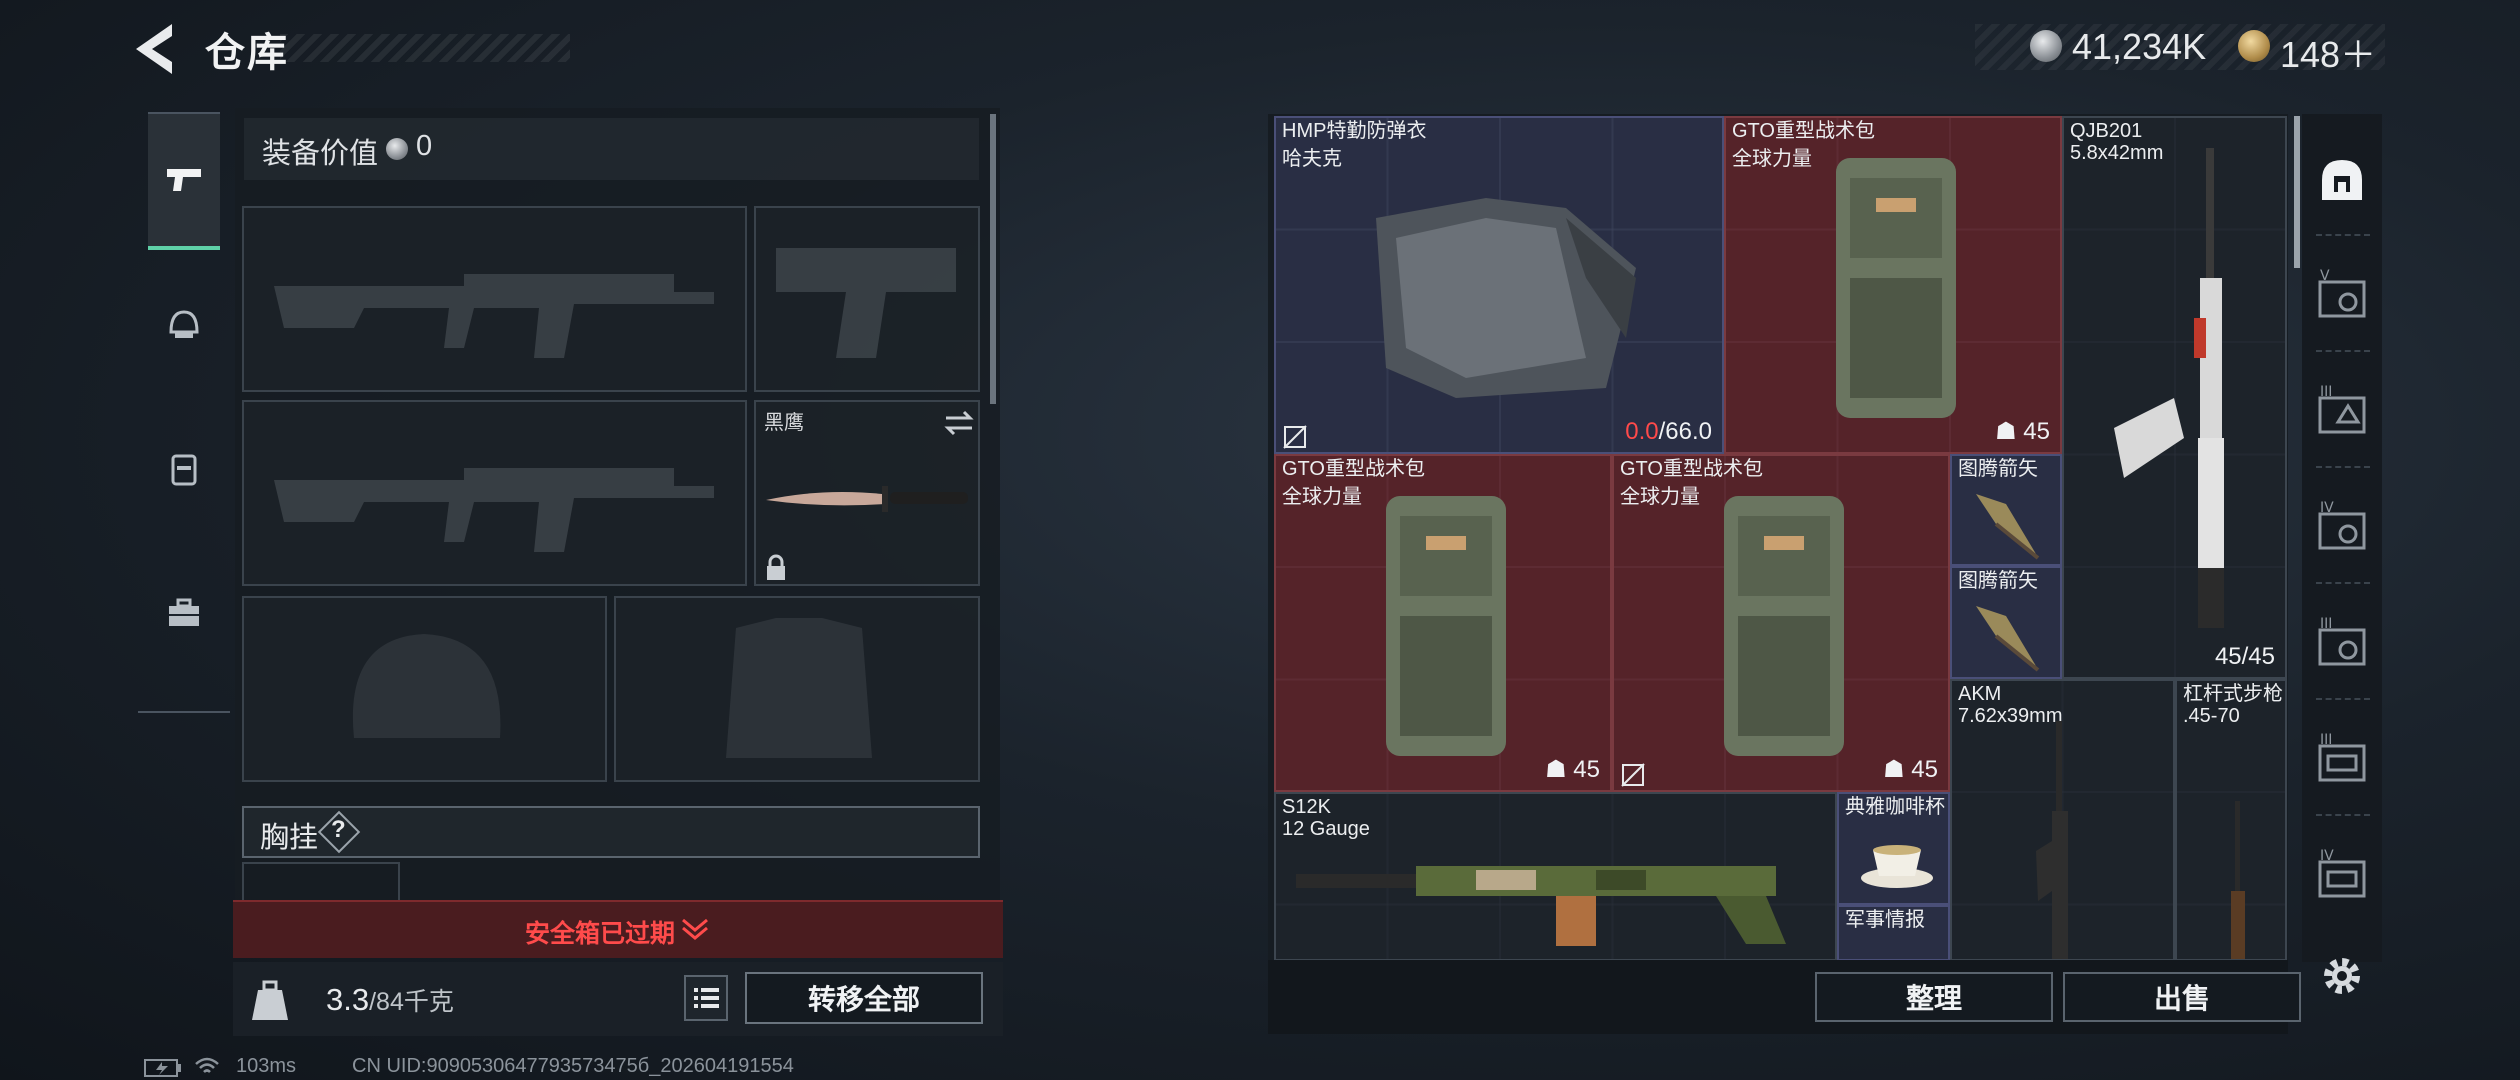 The image size is (2520, 1080). Describe the element at coordinates (1980, 694) in the screenshot. I see `item-name: AKM` at that location.